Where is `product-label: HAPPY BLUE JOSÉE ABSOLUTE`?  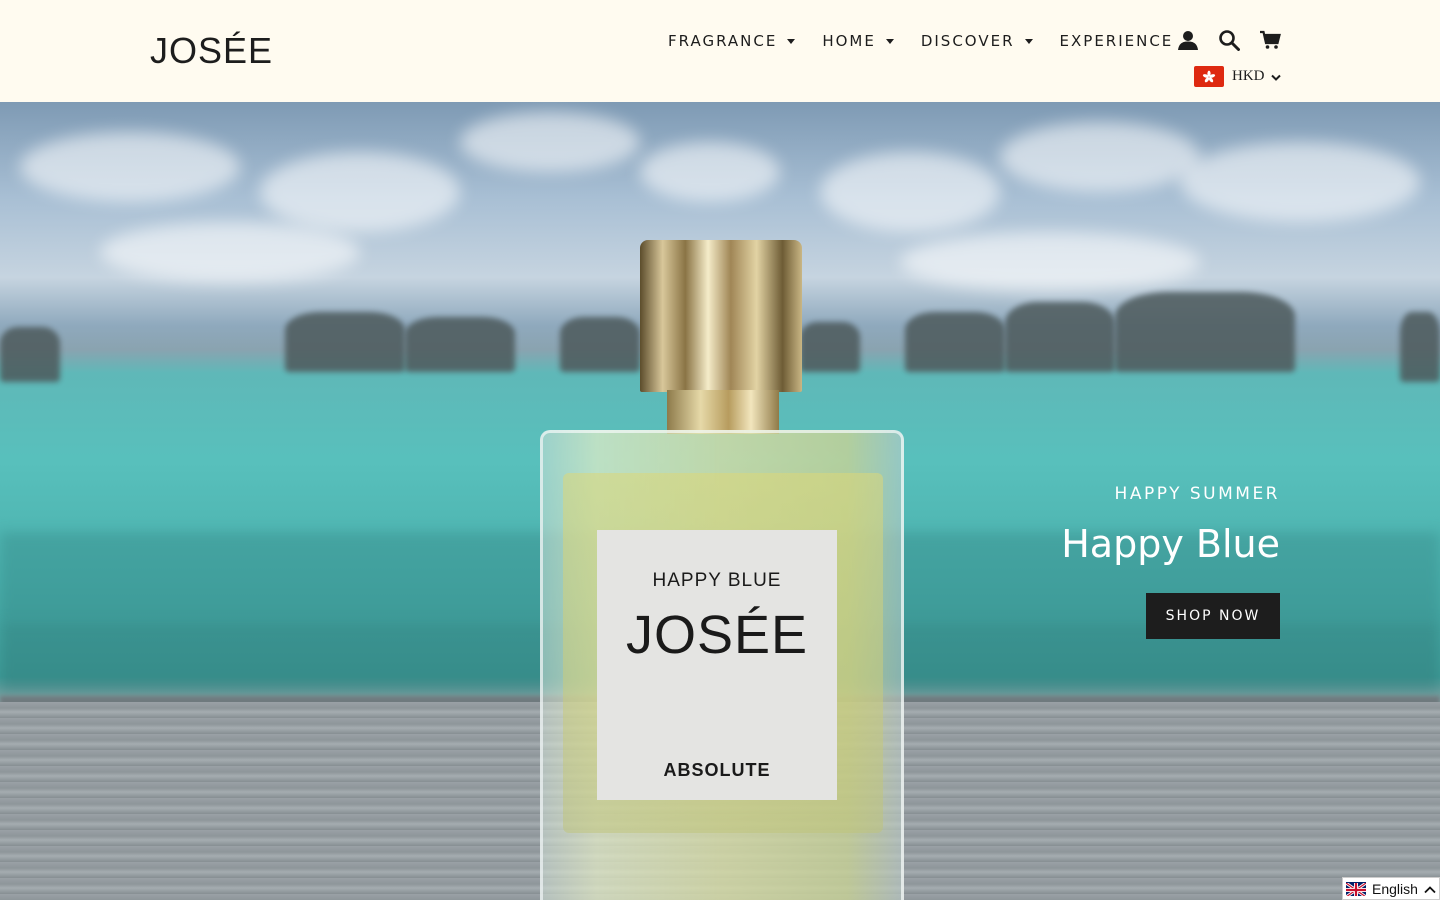
product-label: HAPPY BLUE JOSÉE ABSOLUTE is located at coordinates (717, 665).